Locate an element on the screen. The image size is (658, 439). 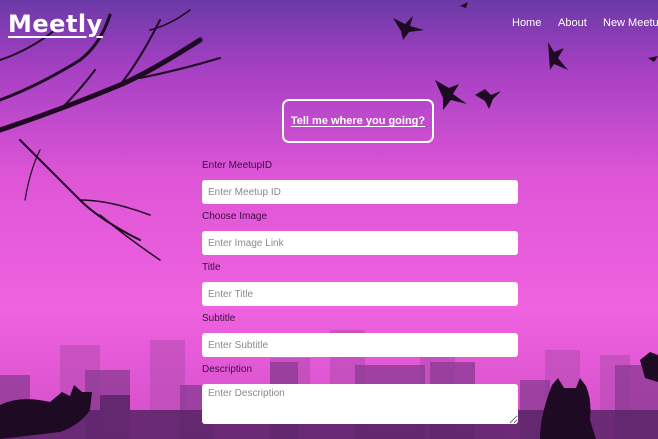
nav-about-link: About is located at coordinates (572, 23).